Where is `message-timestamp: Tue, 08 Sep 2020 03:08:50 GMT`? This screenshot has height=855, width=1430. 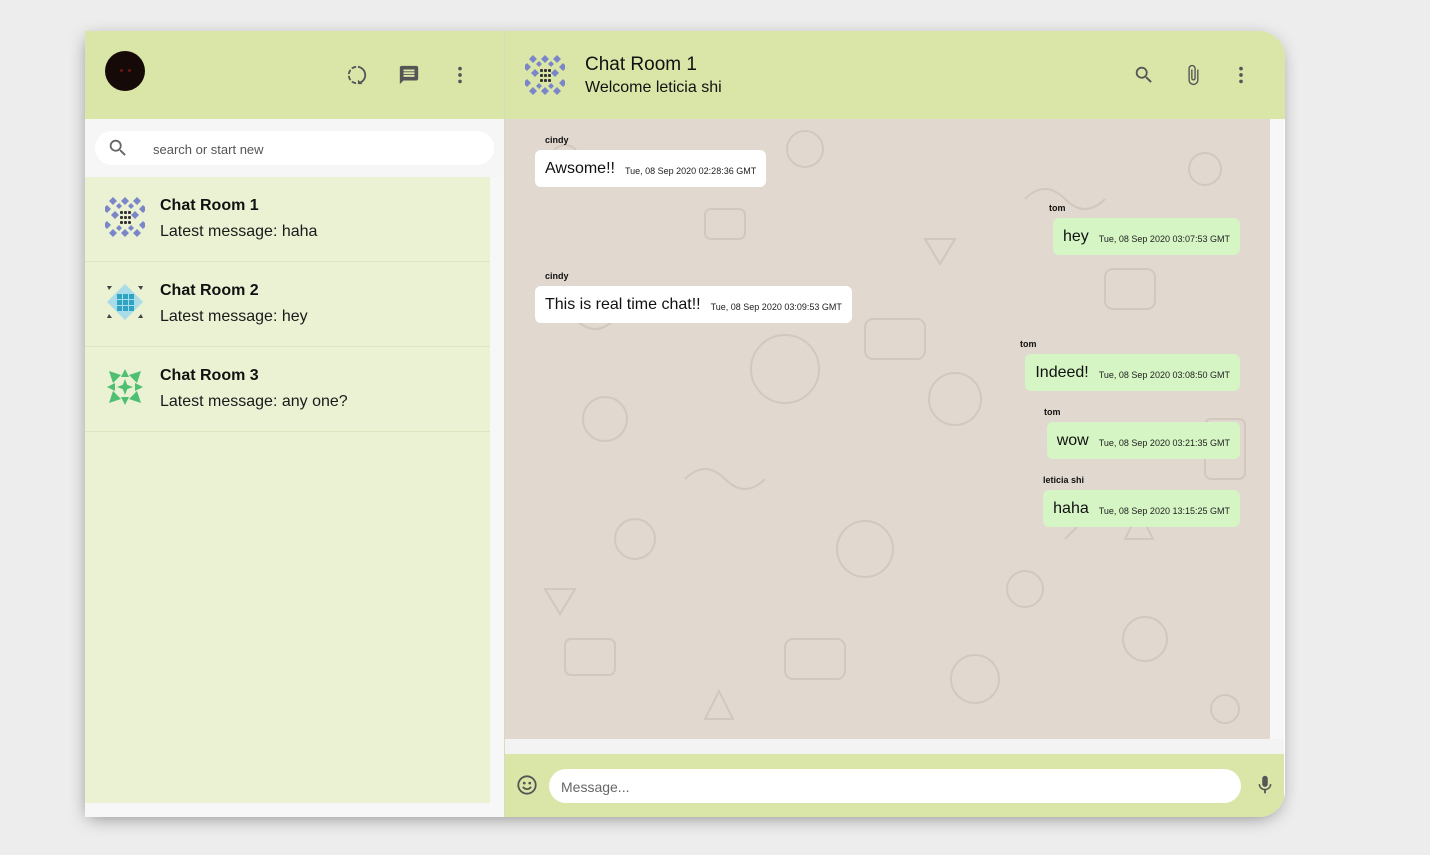 message-timestamp: Tue, 08 Sep 2020 03:08:50 GMT is located at coordinates (1164, 374).